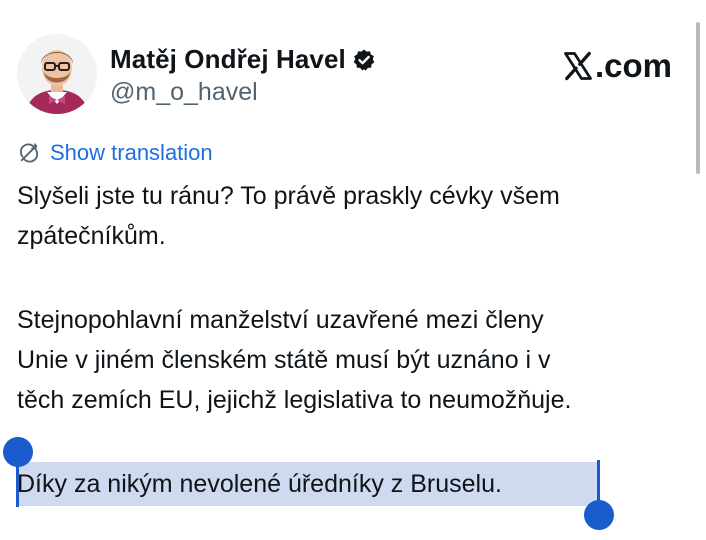  I want to click on show-translation-link: Show translation, so click(115, 153).